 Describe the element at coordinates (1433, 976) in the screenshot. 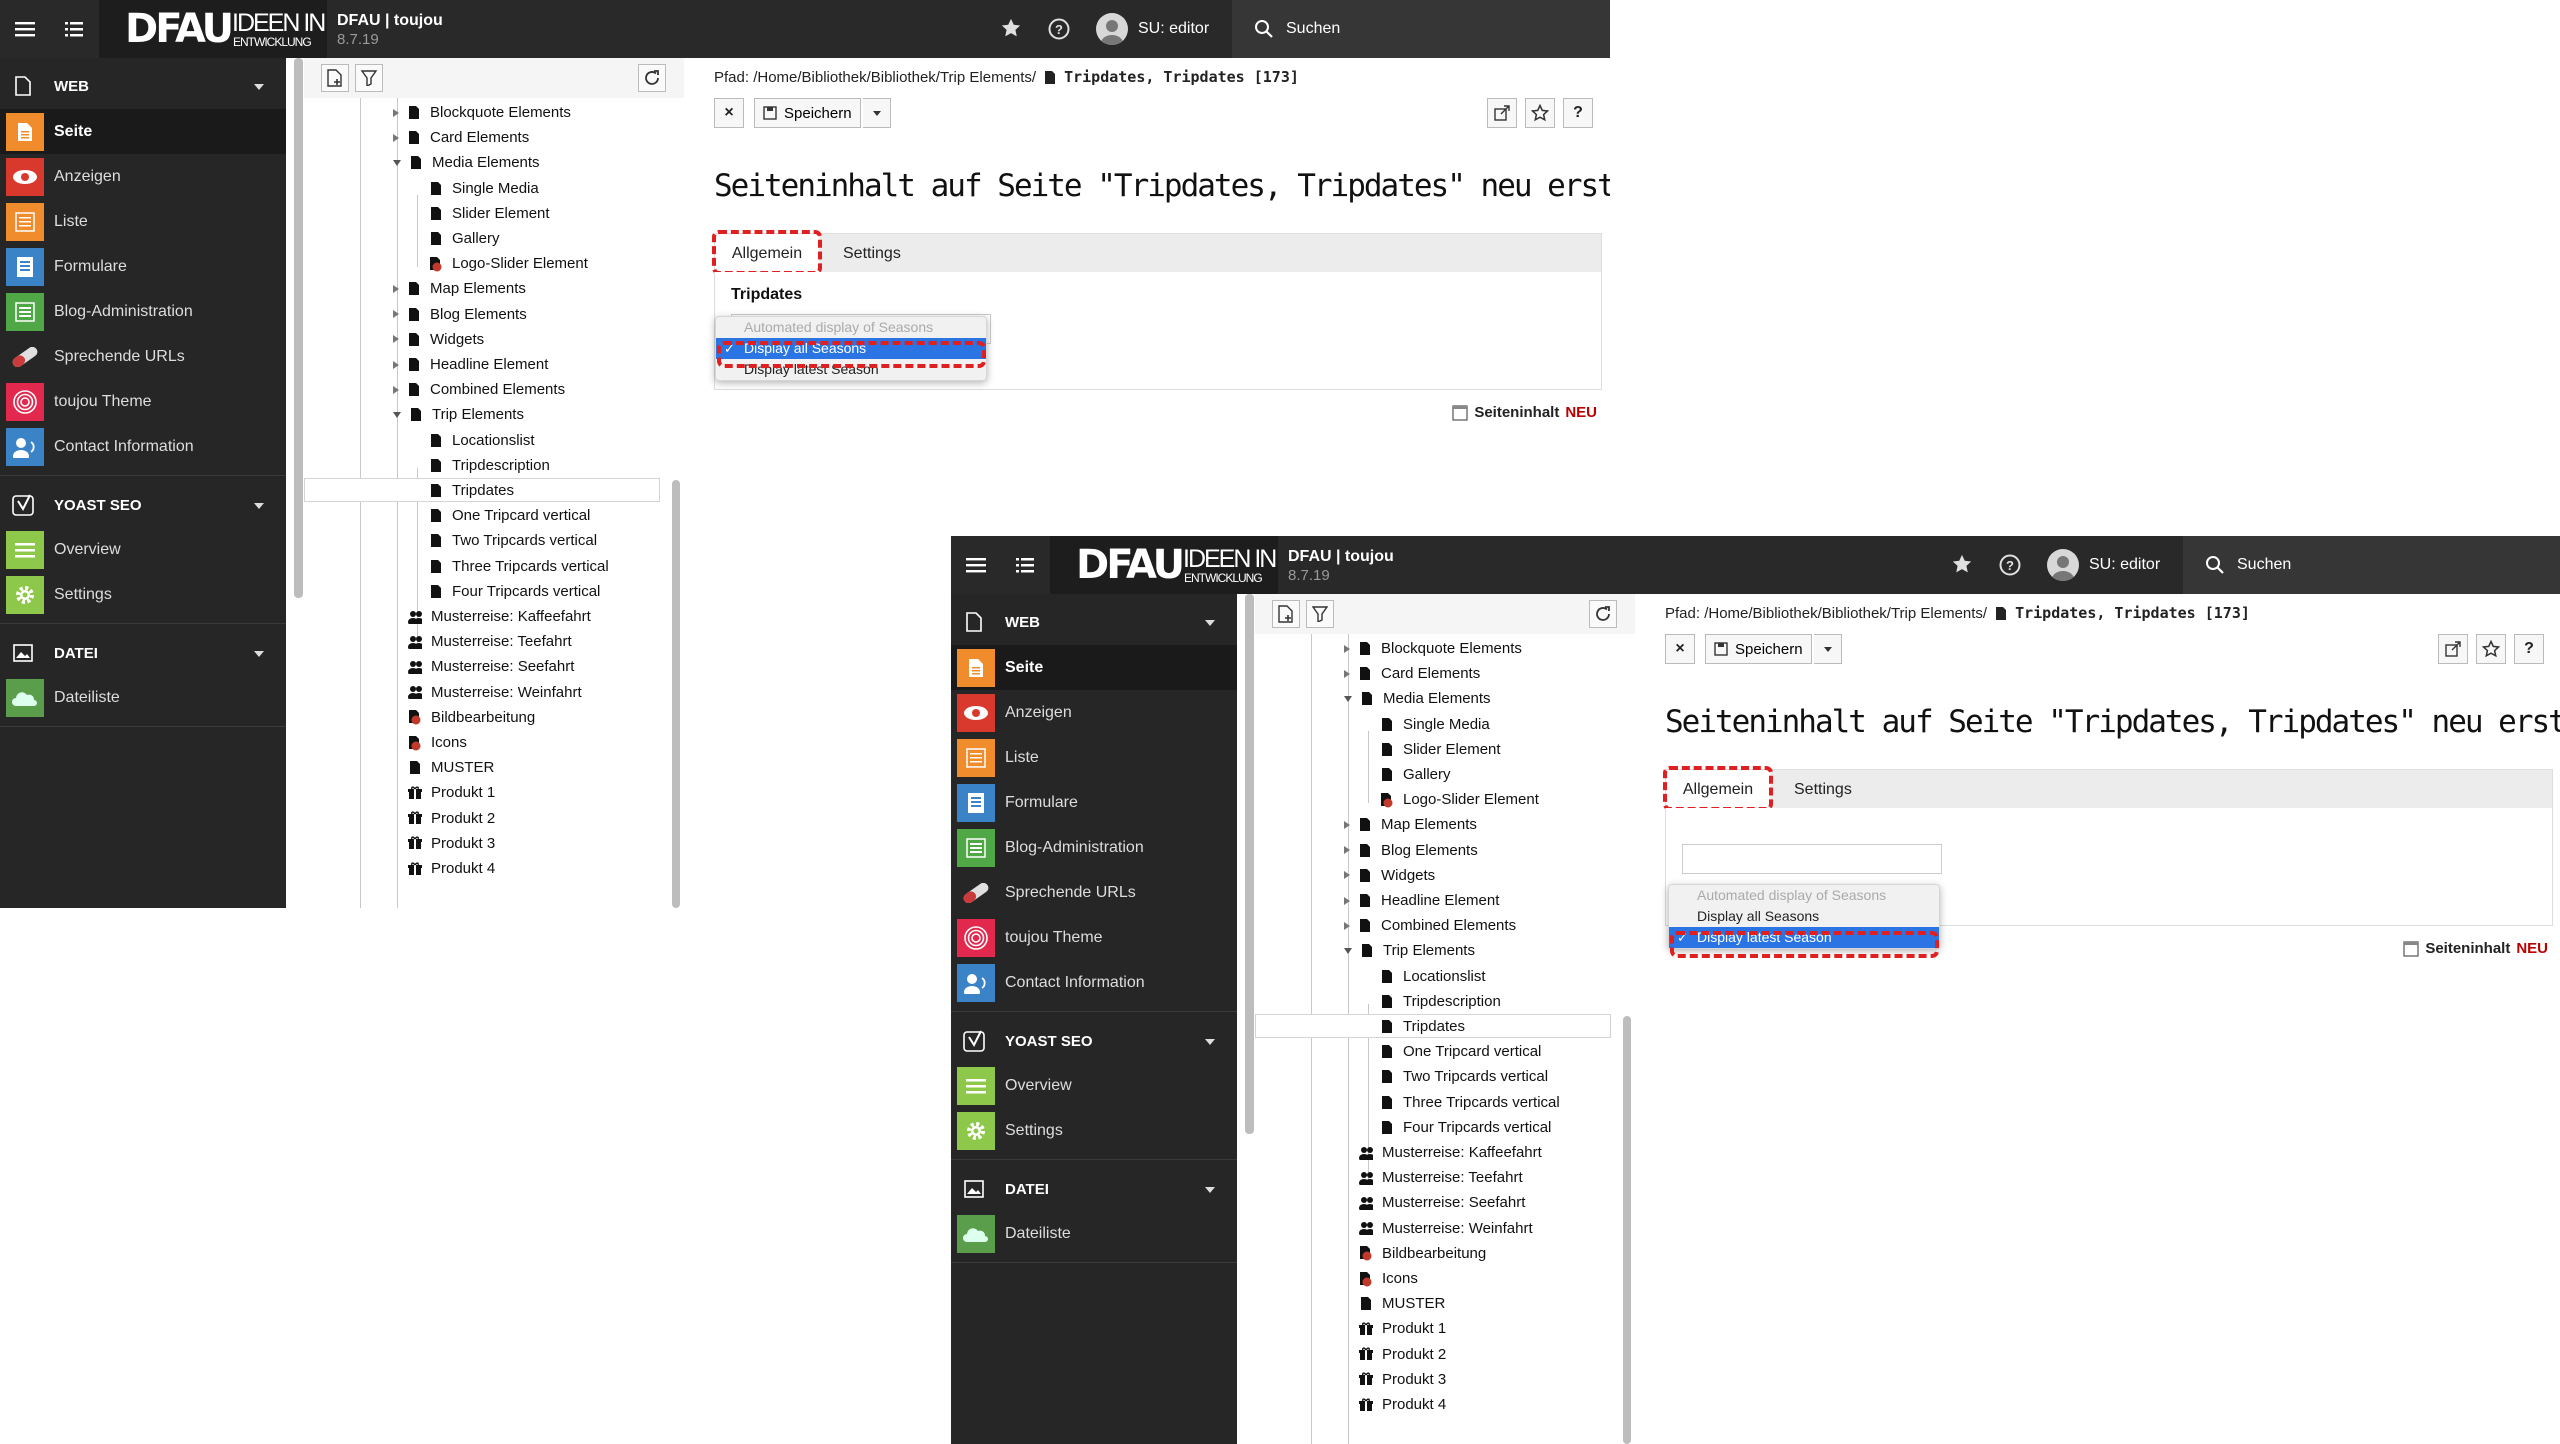

I see `tree-node: Locationslist` at that location.